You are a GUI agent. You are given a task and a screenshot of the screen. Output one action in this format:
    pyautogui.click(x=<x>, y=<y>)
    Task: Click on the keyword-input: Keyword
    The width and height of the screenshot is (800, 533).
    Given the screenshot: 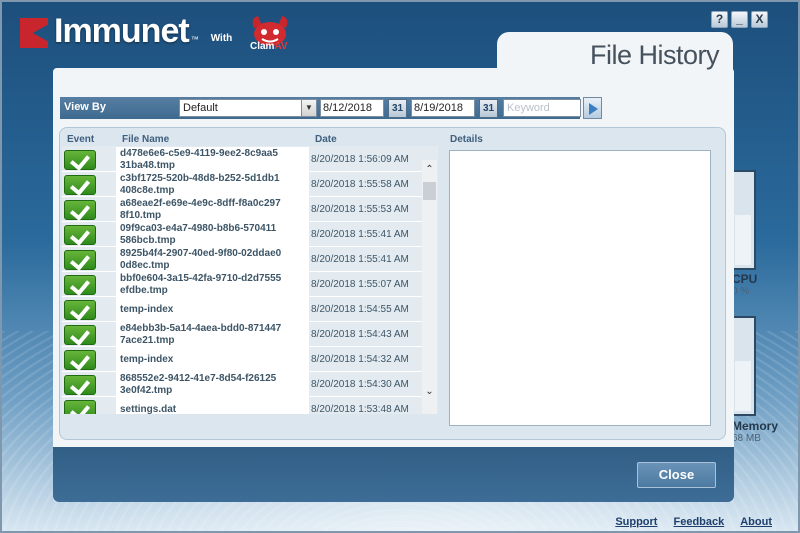 What is the action you would take?
    pyautogui.click(x=542, y=108)
    